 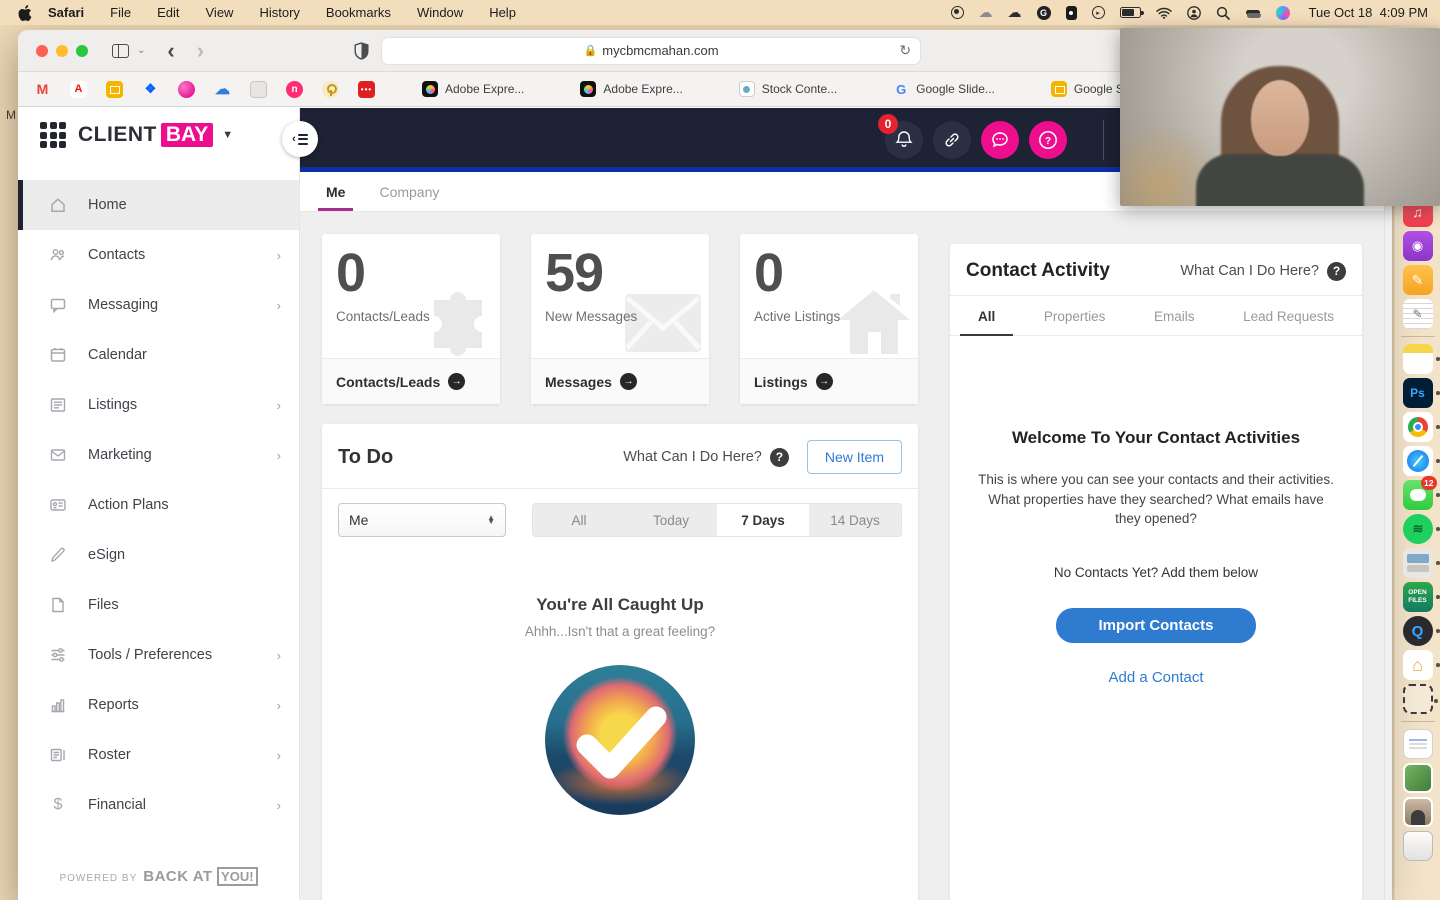 I want to click on page-scrollbar, so click(x=1388, y=504).